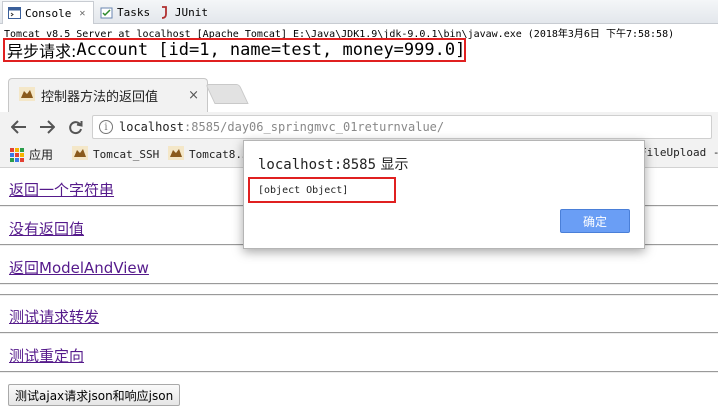  I want to click on forward-button, so click(47, 127).